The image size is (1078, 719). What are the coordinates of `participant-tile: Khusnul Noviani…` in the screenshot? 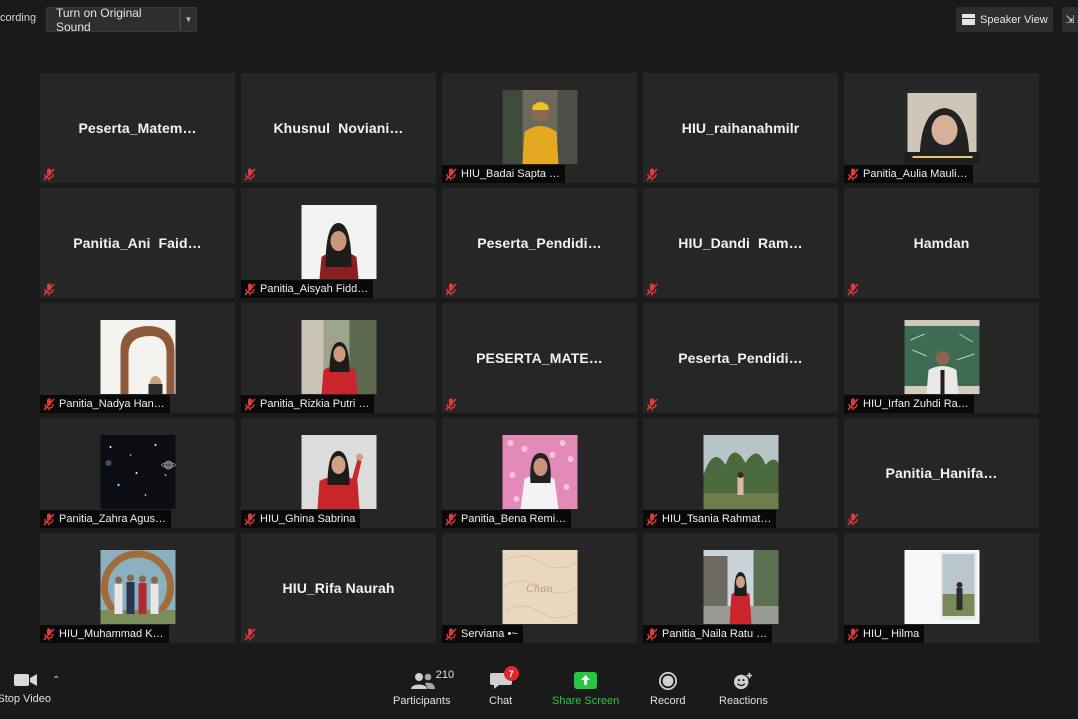 It's located at (338, 128).